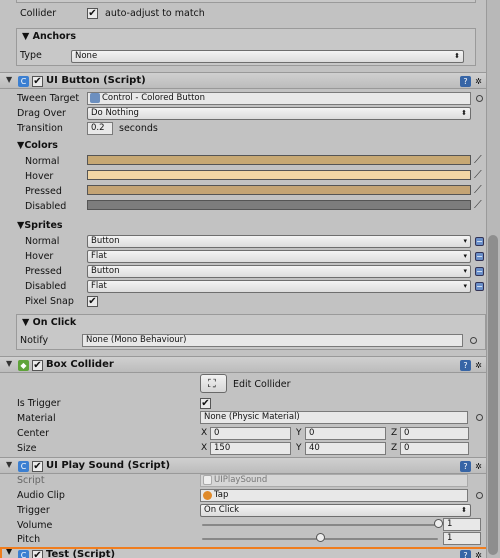 This screenshot has height=558, width=500. Describe the element at coordinates (493, 395) in the screenshot. I see `scrollbar-thumb` at that location.